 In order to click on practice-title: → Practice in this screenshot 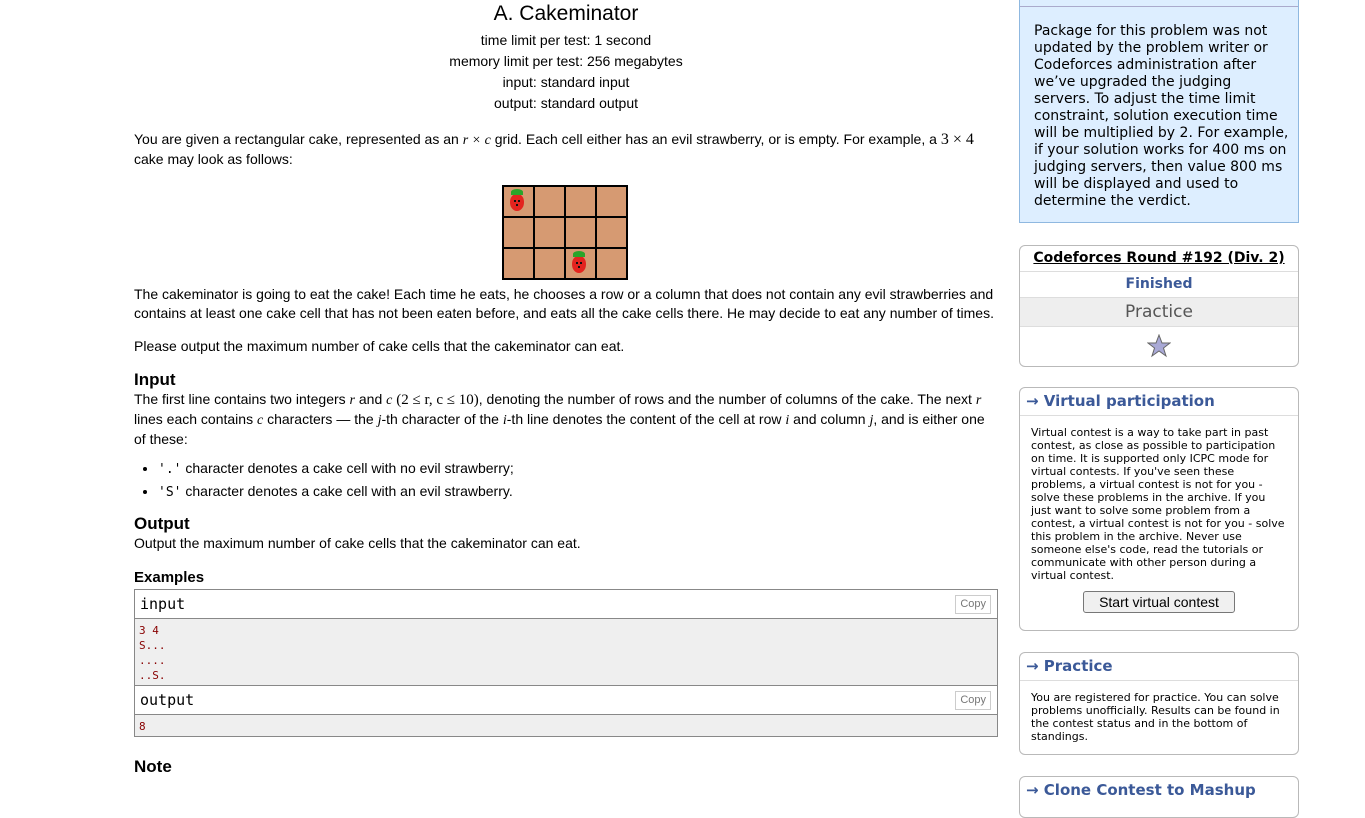, I will do `click(1159, 667)`.